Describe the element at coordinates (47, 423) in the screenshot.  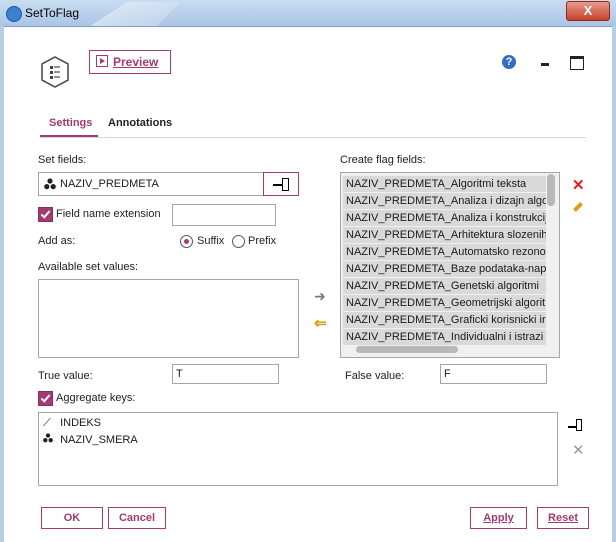
I see `continuous-field-icon: ⟋` at that location.